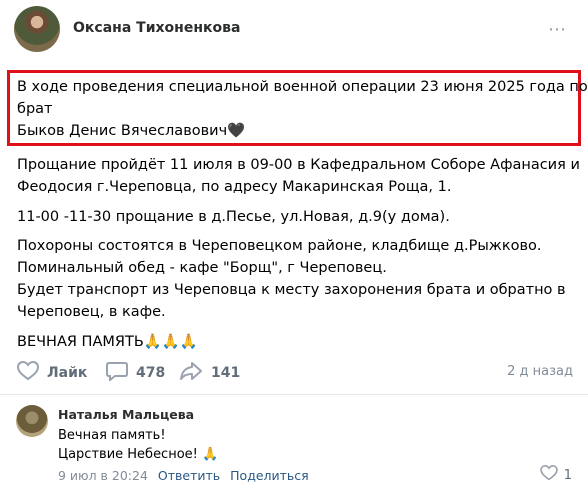 This screenshot has height=488, width=588. Describe the element at coordinates (156, 28) in the screenshot. I see `post-author-name: Оксана Тихоненкова` at that location.